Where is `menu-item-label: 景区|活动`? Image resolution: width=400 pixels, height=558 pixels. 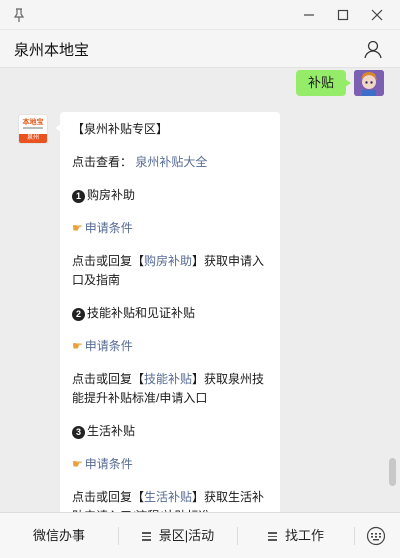 menu-item-label: 景区|活动 is located at coordinates (186, 535).